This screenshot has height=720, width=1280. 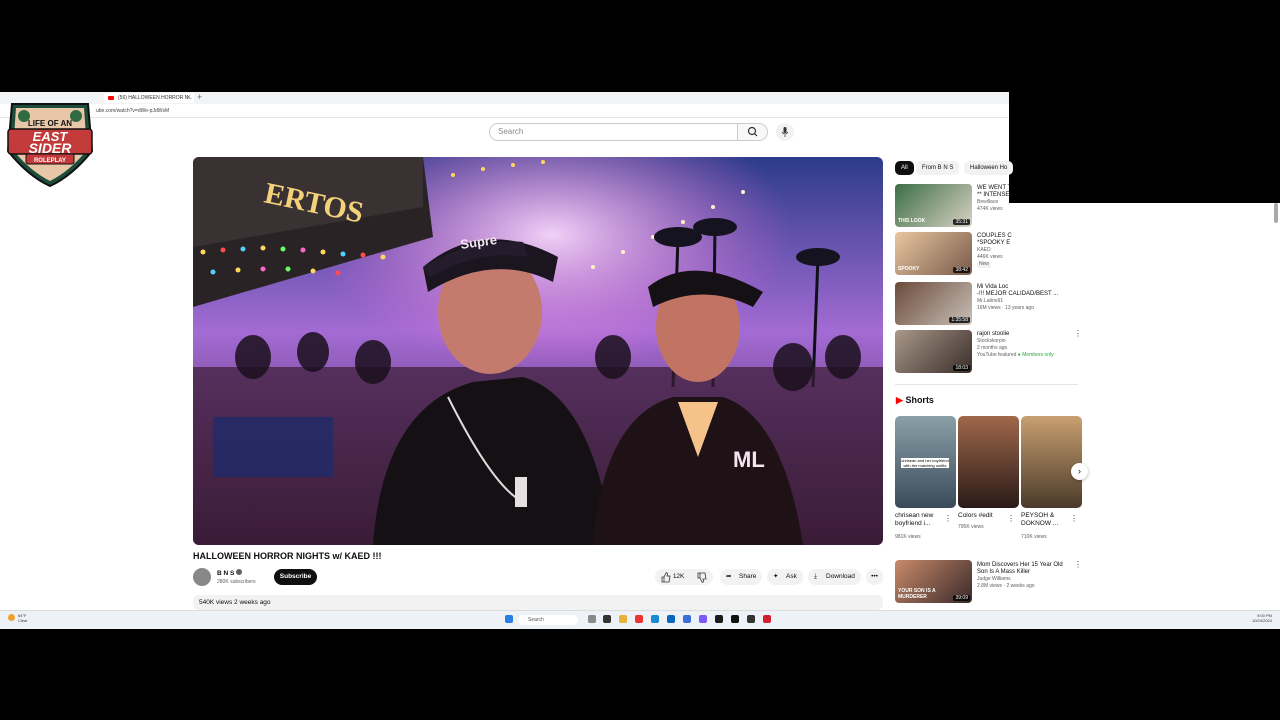 I want to click on taskbar-search: Search, so click(x=548, y=620).